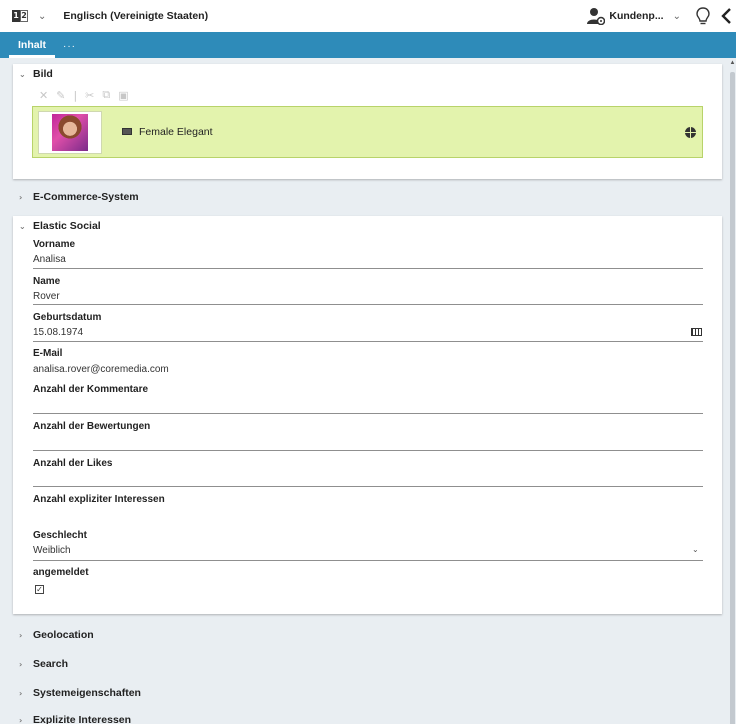  I want to click on section-header-systemeigenschaften: › Systemeigenschaften, so click(80, 693).